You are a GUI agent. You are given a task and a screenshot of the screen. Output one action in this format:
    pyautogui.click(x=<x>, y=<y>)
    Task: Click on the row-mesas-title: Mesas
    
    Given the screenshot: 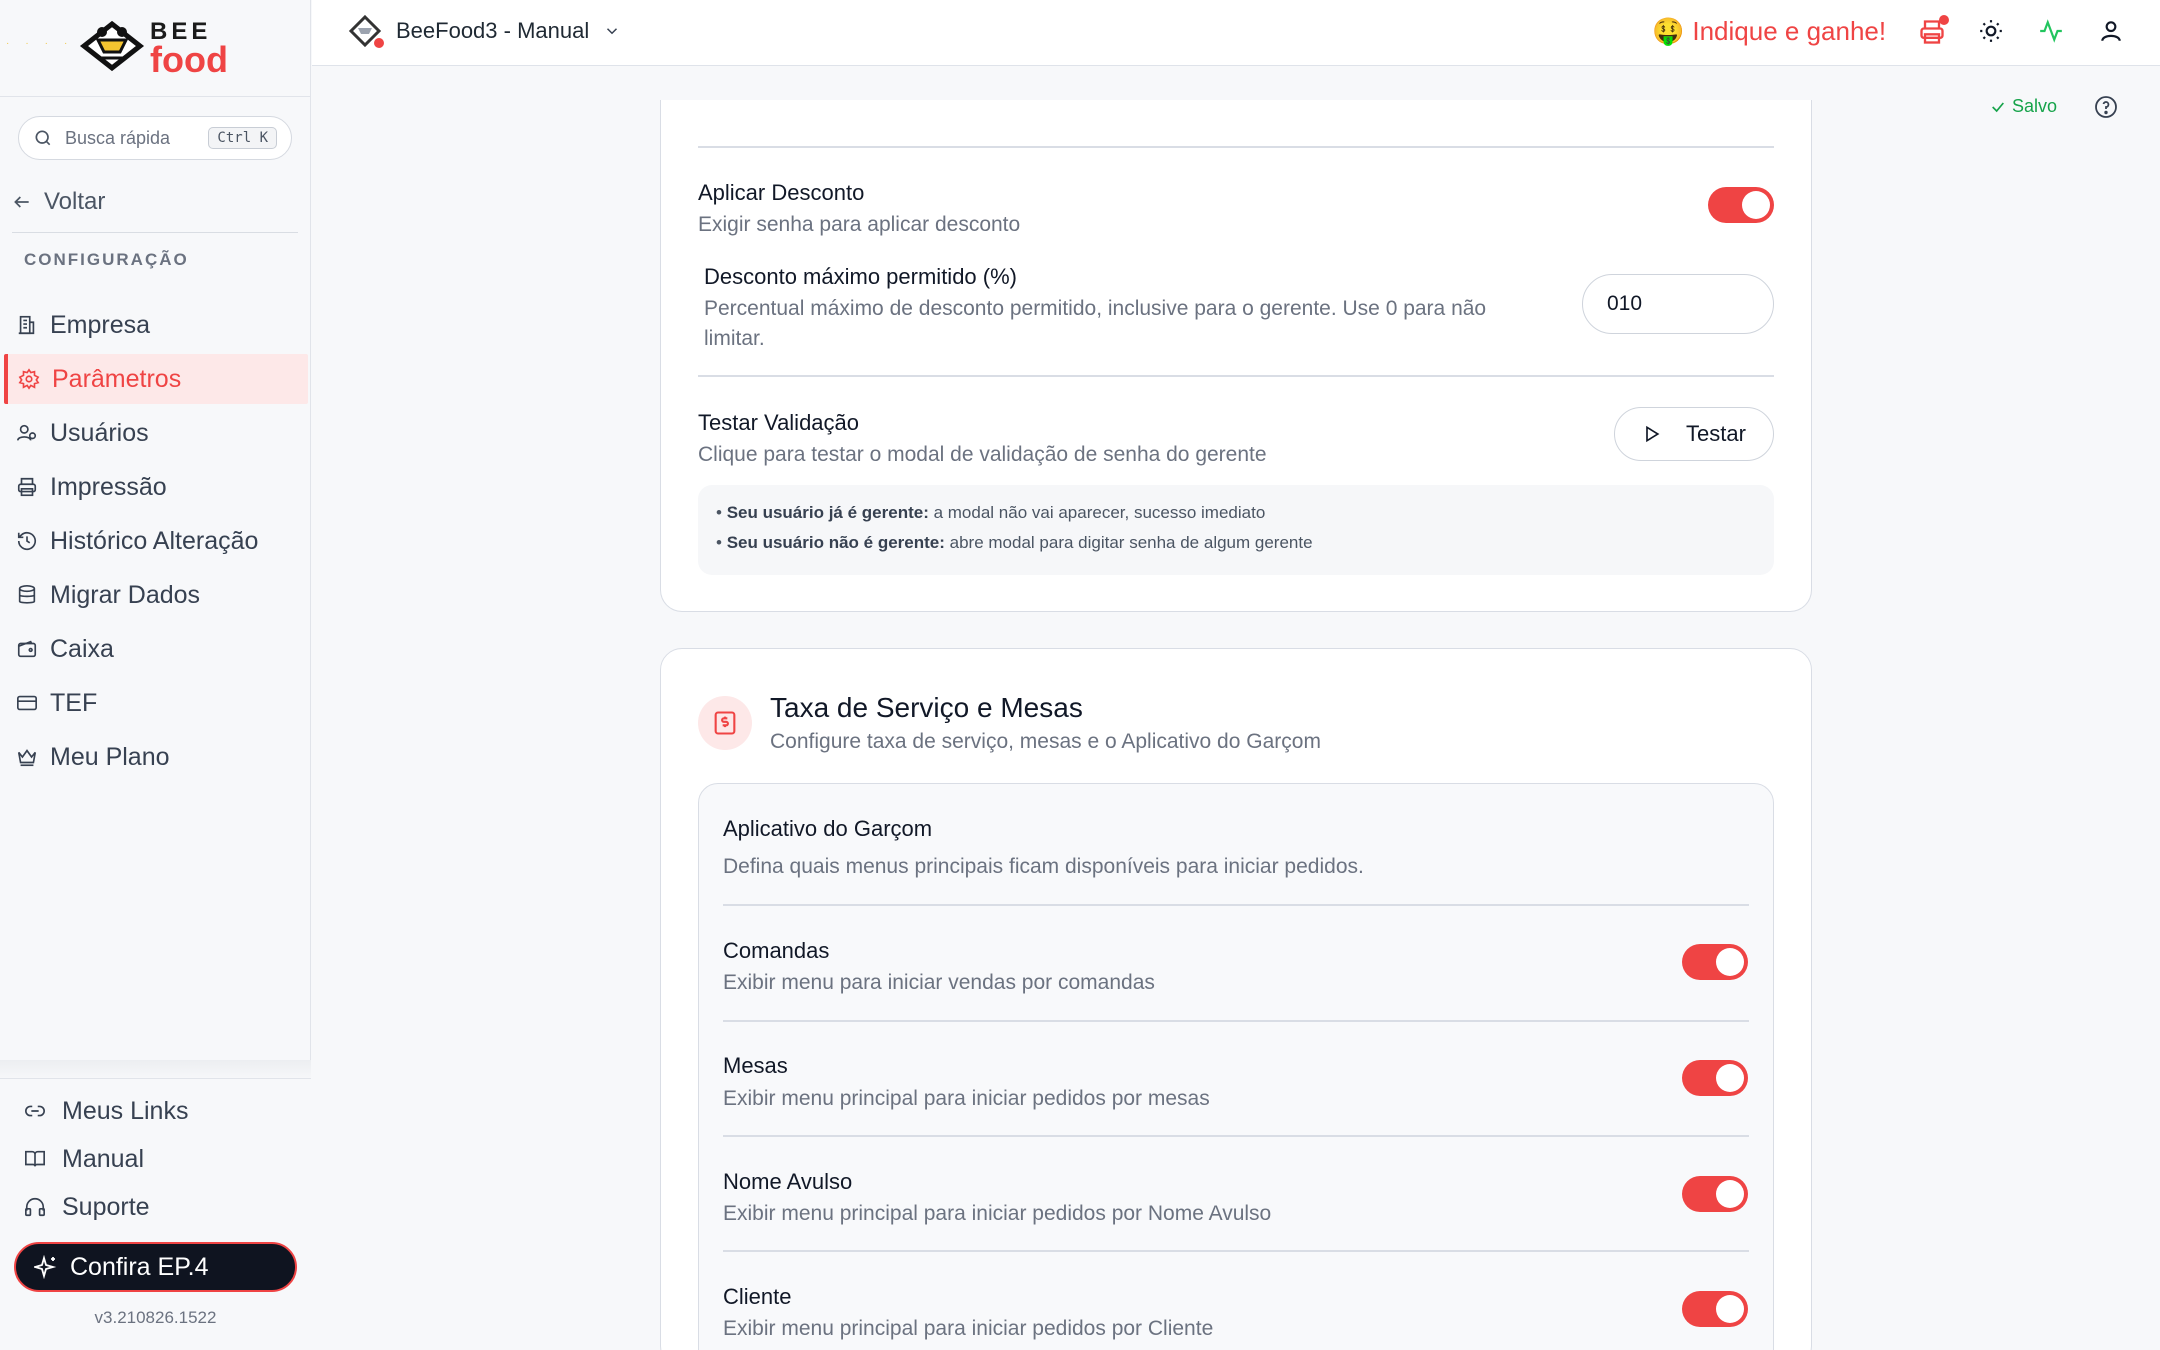 What is the action you would take?
    pyautogui.click(x=755, y=1065)
    